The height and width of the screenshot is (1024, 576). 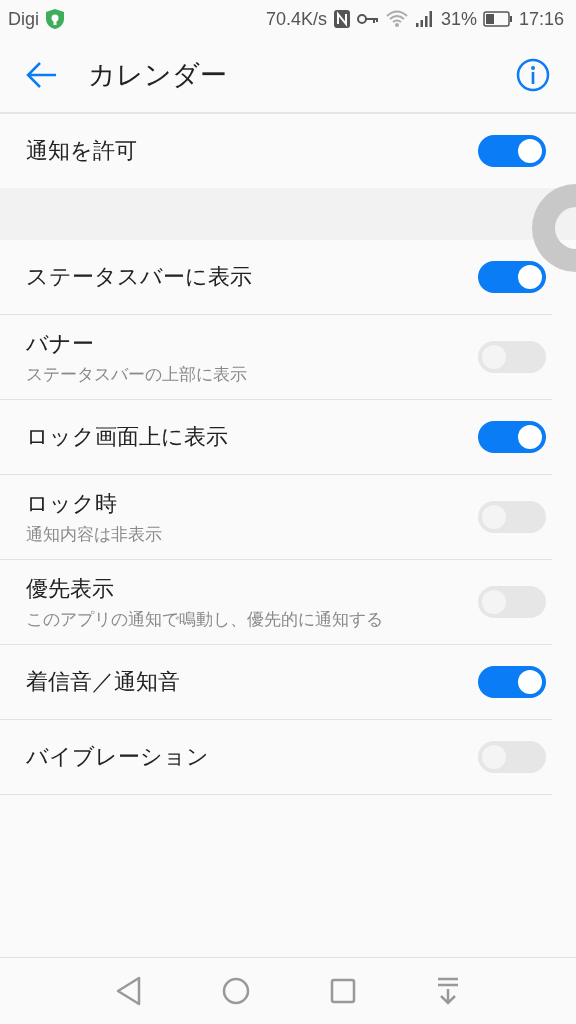 I want to click on setting-label: バイブレーション, so click(x=118, y=757).